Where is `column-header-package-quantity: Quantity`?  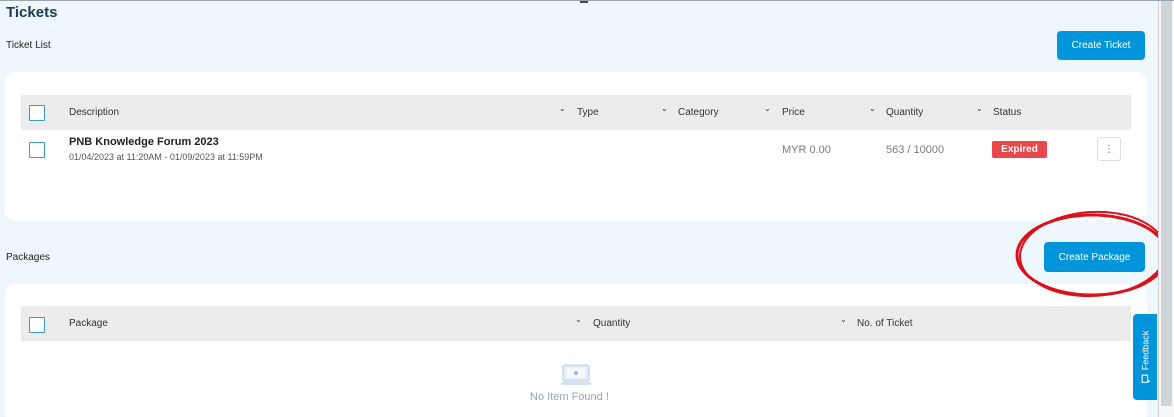
column-header-package-quantity: Quantity is located at coordinates (611, 323).